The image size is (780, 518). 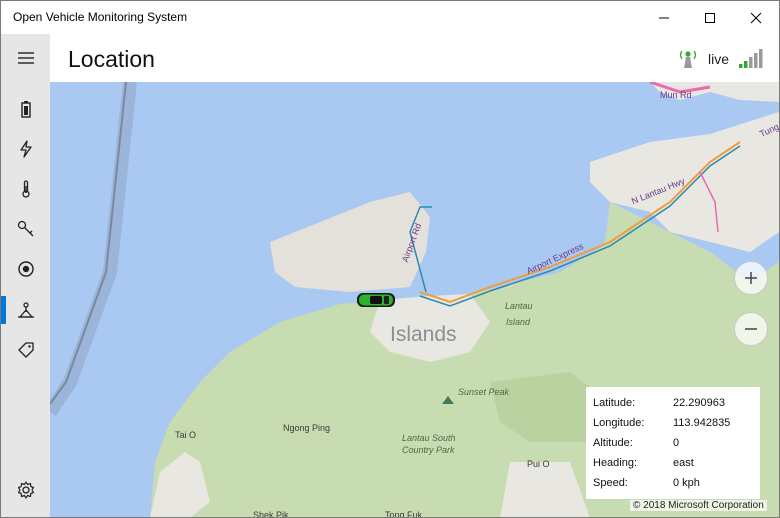 I want to click on latitude-value: 22.290963, so click(x=699, y=403).